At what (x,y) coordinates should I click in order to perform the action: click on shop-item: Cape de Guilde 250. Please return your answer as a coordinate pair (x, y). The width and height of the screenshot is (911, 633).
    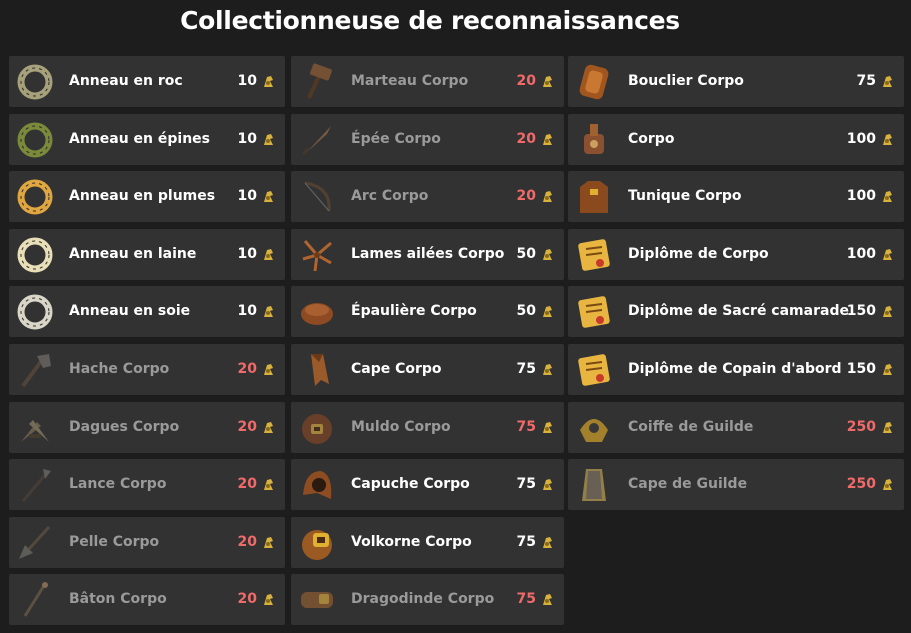
    Looking at the image, I should click on (736, 485).